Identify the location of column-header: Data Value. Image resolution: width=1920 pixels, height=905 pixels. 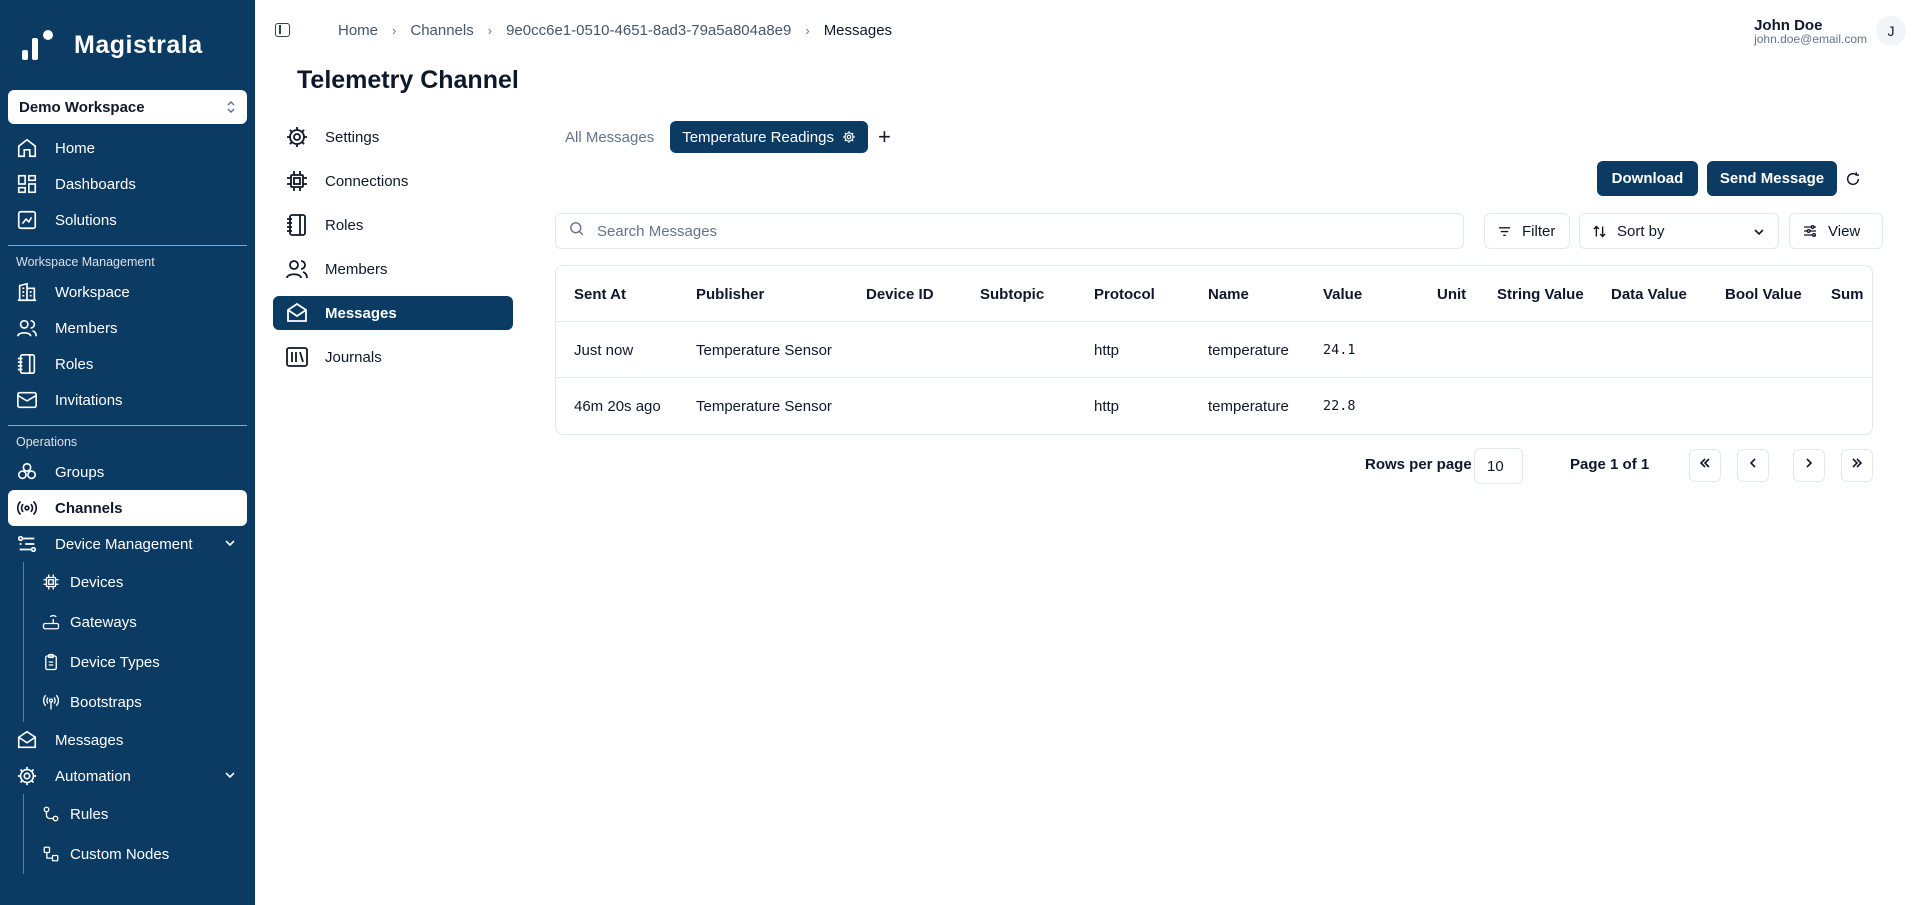
(1649, 294).